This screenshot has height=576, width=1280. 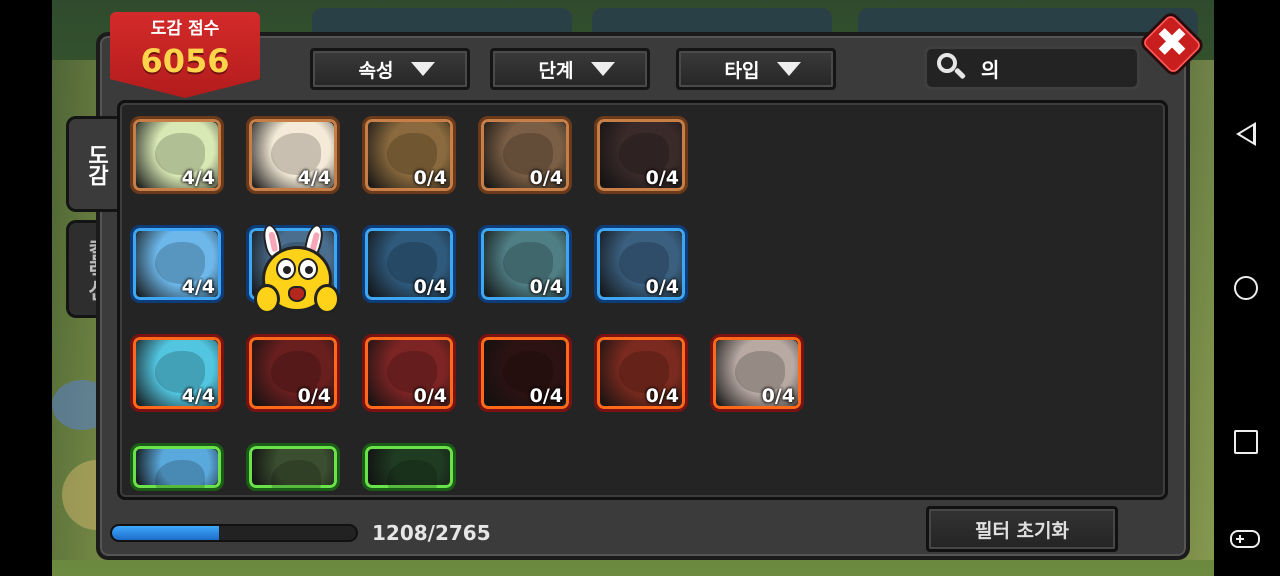 I want to click on score-label: 도감 점수, so click(x=185, y=29).